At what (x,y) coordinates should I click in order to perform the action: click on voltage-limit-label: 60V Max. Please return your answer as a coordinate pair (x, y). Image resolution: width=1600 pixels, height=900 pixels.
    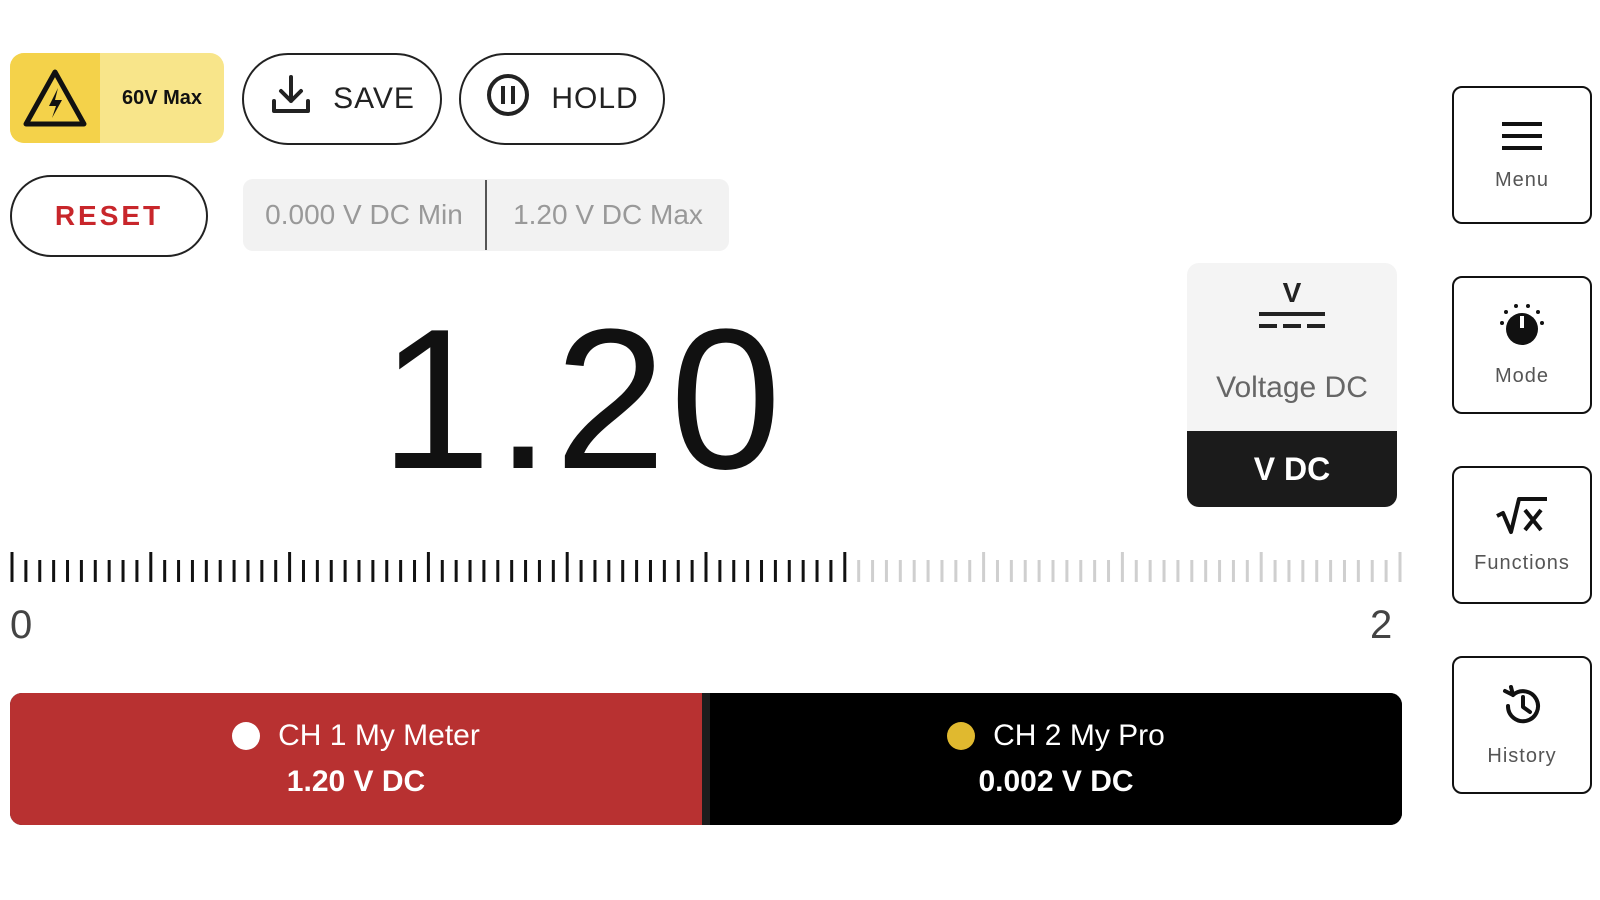
    Looking at the image, I should click on (162, 97).